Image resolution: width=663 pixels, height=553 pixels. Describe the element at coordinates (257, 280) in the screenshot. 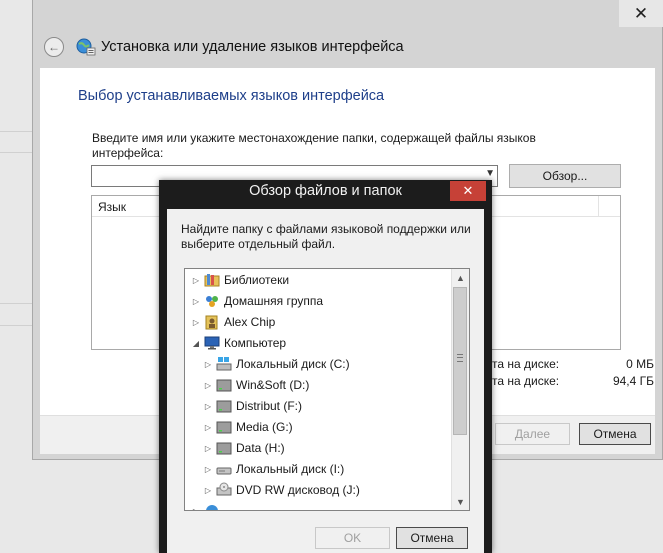

I see `tree-item-label: Библиотеки` at that location.